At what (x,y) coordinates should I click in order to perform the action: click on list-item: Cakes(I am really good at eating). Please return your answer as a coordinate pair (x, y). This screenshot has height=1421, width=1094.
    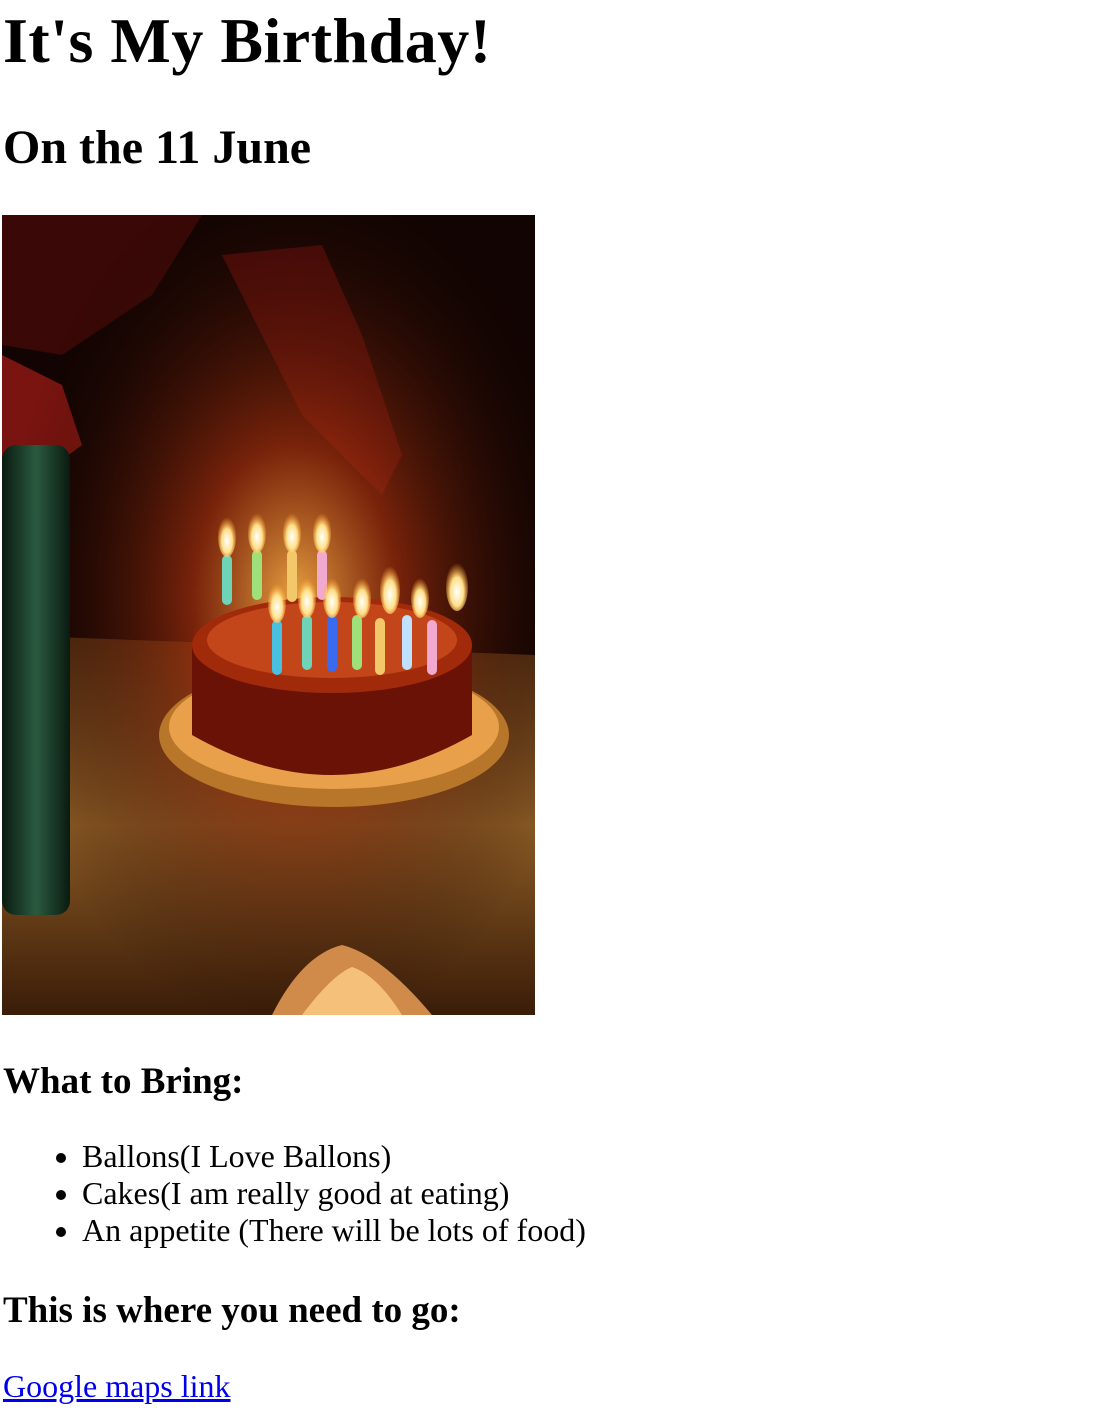
    Looking at the image, I should click on (334, 1193).